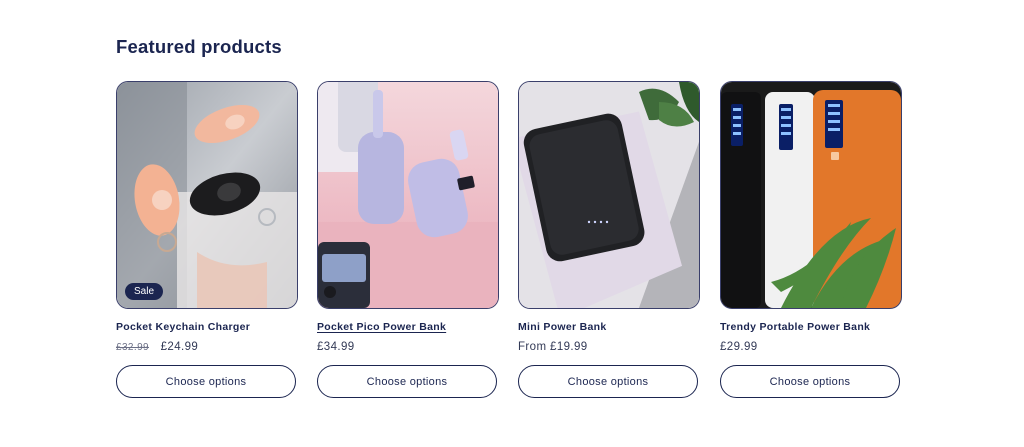 The width and height of the screenshot is (1024, 447). What do you see at coordinates (811, 328) in the screenshot?
I see `product-title: Trendy Portable Power Bank` at bounding box center [811, 328].